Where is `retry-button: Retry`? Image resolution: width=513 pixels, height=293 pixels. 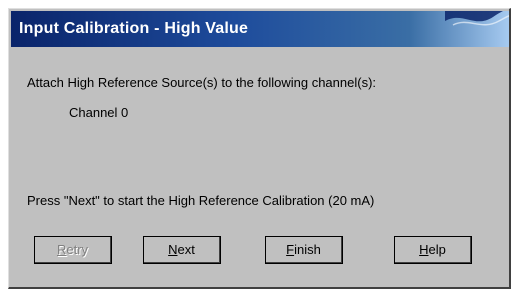 retry-button: Retry is located at coordinates (73, 250).